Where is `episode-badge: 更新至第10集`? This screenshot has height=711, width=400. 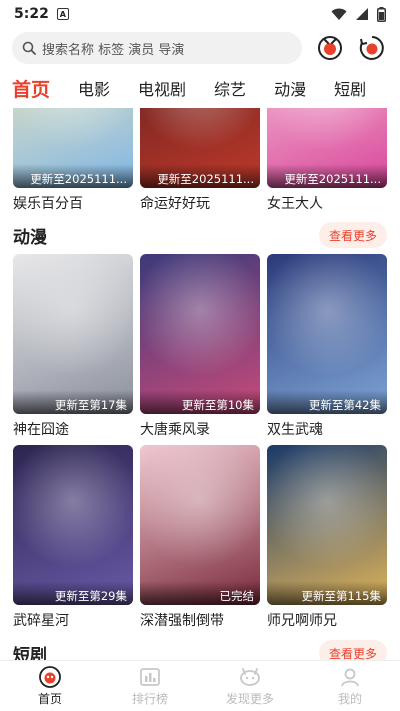 episode-badge: 更新至第10集 is located at coordinates (200, 402).